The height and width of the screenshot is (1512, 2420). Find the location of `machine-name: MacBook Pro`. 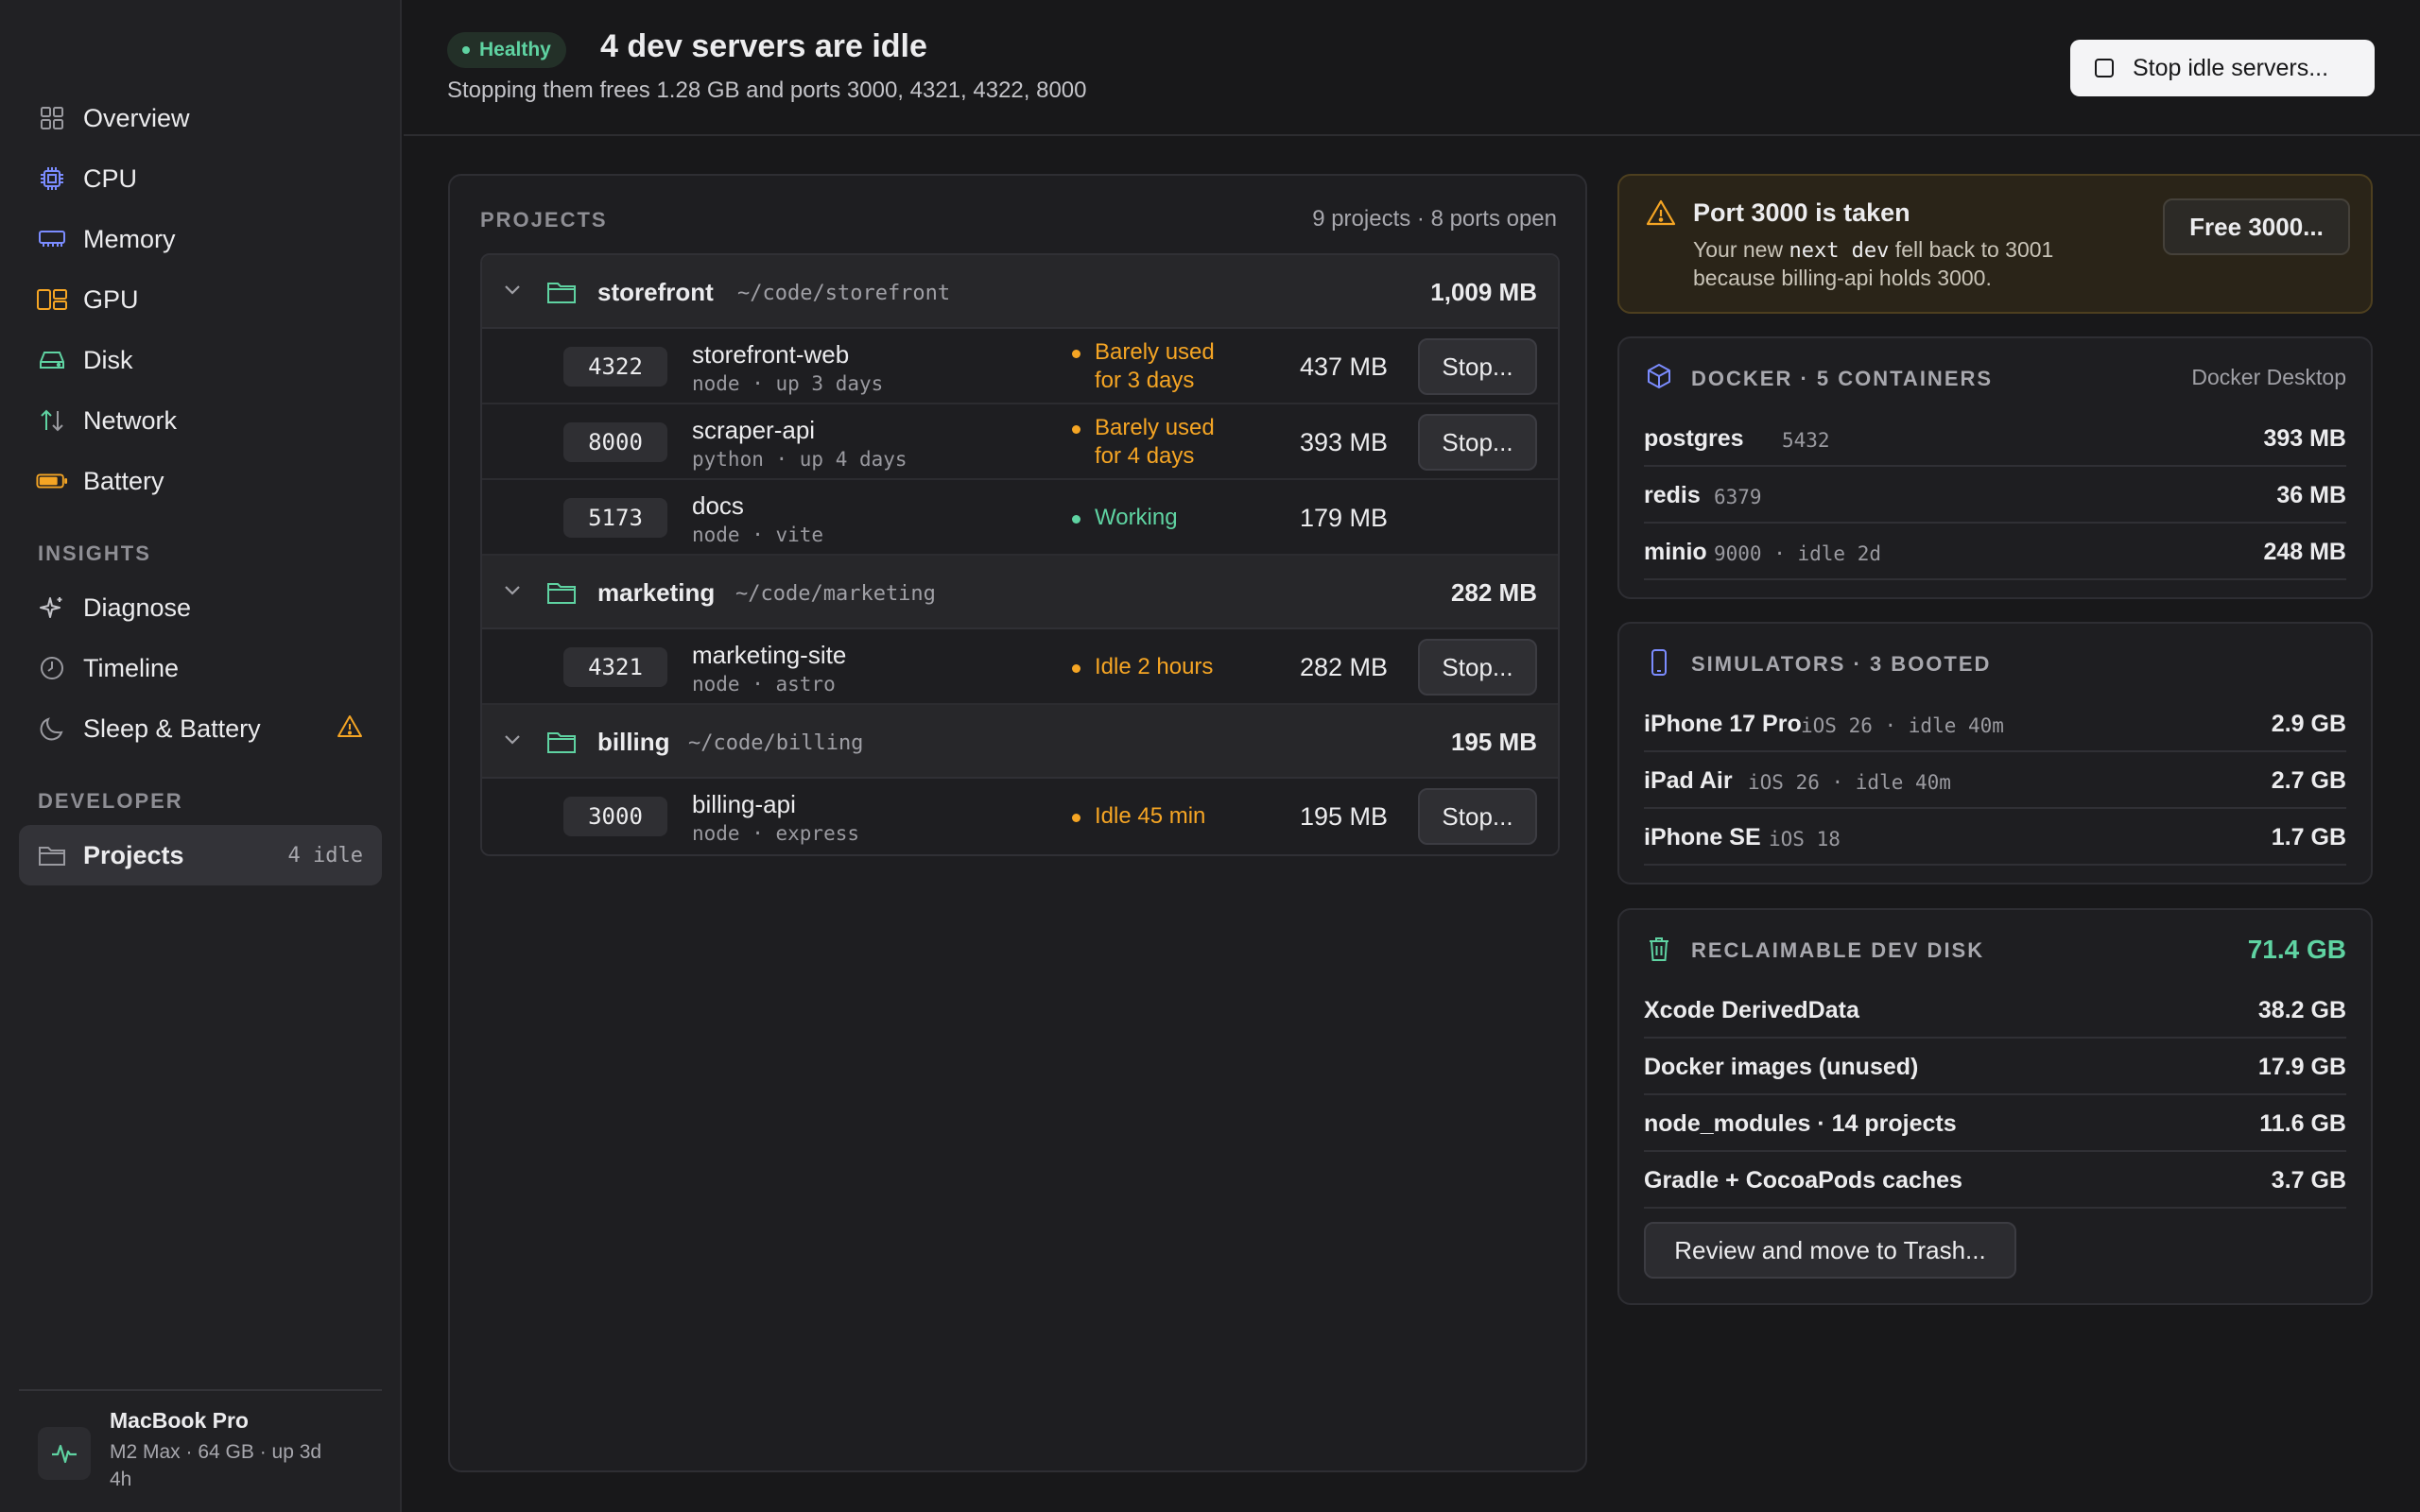

machine-name: MacBook Pro is located at coordinates (179, 1420).